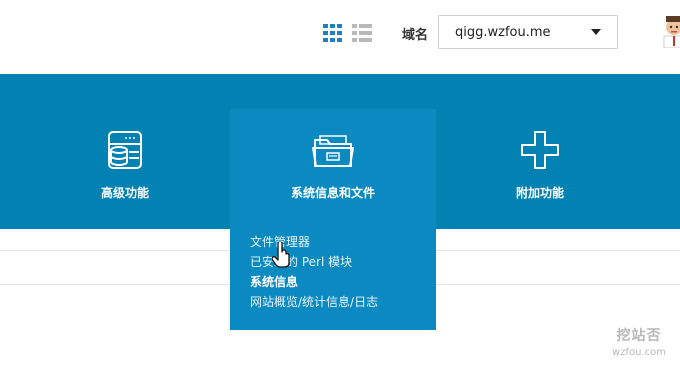  Describe the element at coordinates (314, 242) in the screenshot. I see `menu-item-file-manager: 文件管理器` at that location.